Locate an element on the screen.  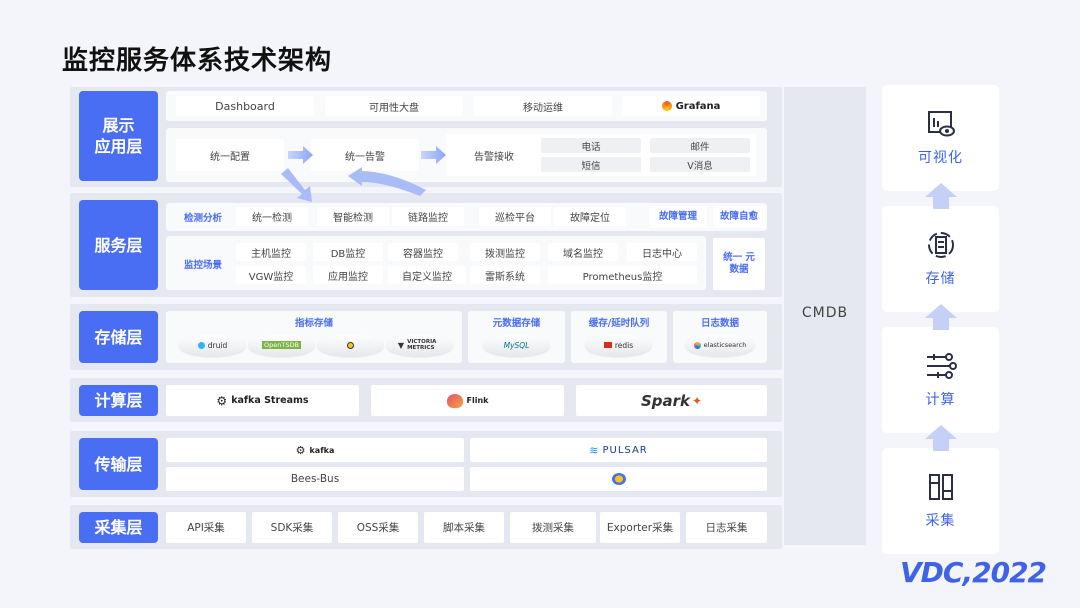
right-compute-label: 计算 is located at coordinates (940, 400).